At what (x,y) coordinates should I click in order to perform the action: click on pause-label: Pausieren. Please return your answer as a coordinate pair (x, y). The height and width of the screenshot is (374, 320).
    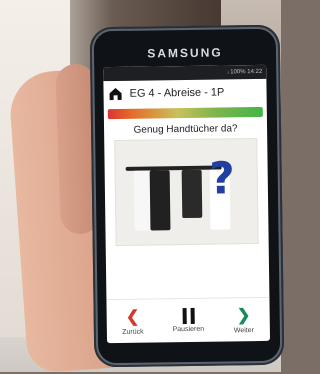
    Looking at the image, I should click on (188, 329).